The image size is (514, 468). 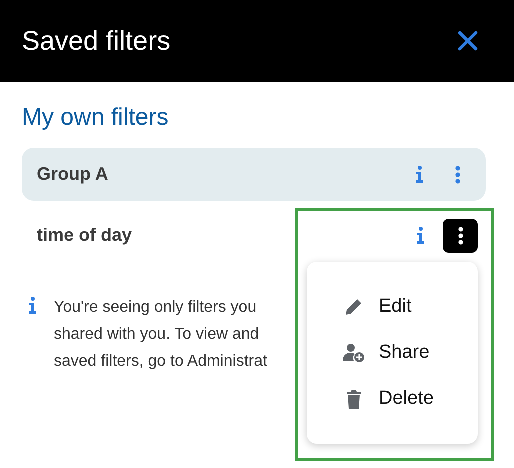 What do you see at coordinates (95, 118) in the screenshot?
I see `section-heading: My own filters` at bounding box center [95, 118].